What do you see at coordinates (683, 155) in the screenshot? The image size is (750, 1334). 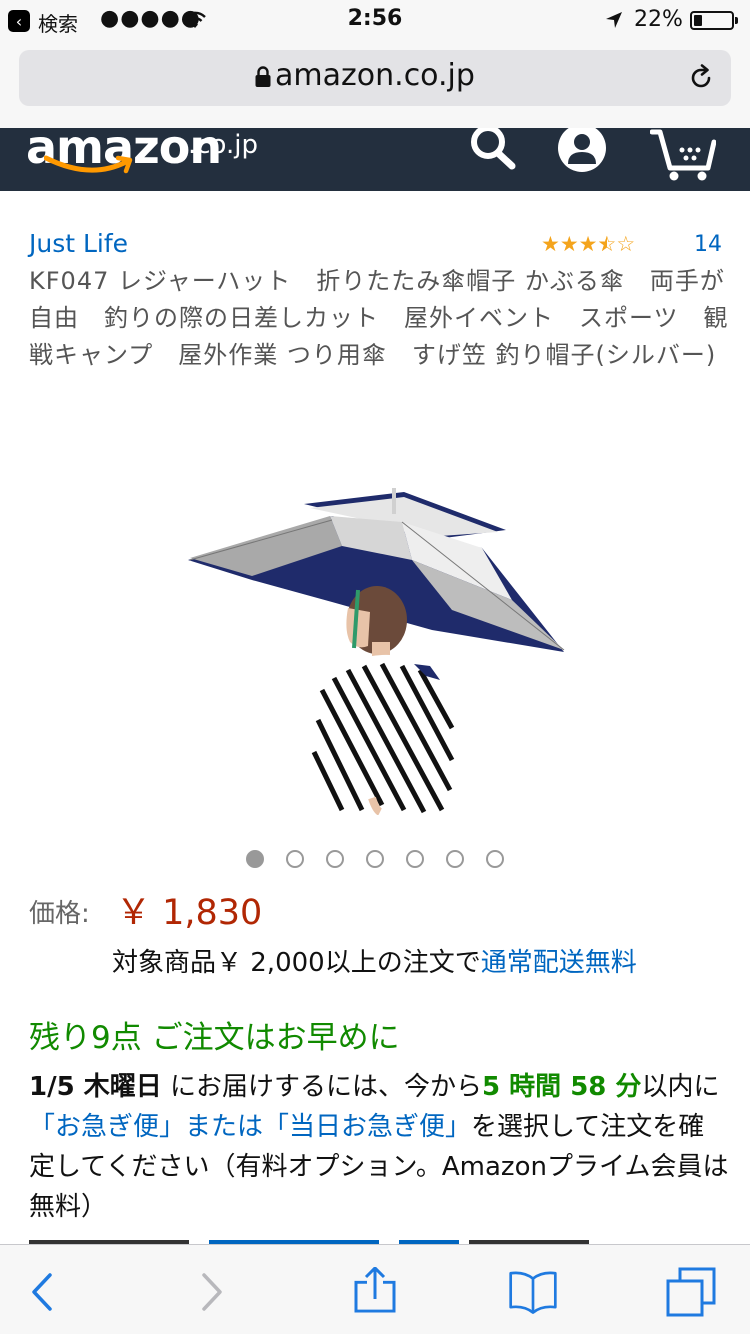 I see `cart-icon` at bounding box center [683, 155].